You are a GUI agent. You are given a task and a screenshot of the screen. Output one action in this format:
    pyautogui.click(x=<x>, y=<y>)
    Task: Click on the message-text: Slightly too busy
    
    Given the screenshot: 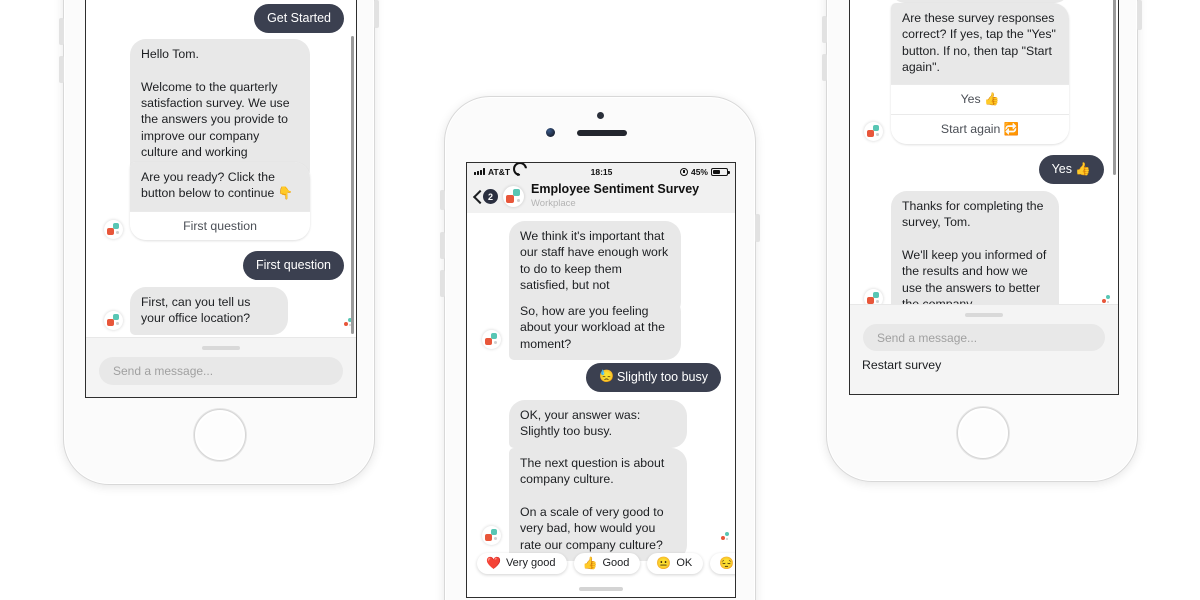 What is the action you would take?
    pyautogui.click(x=662, y=377)
    